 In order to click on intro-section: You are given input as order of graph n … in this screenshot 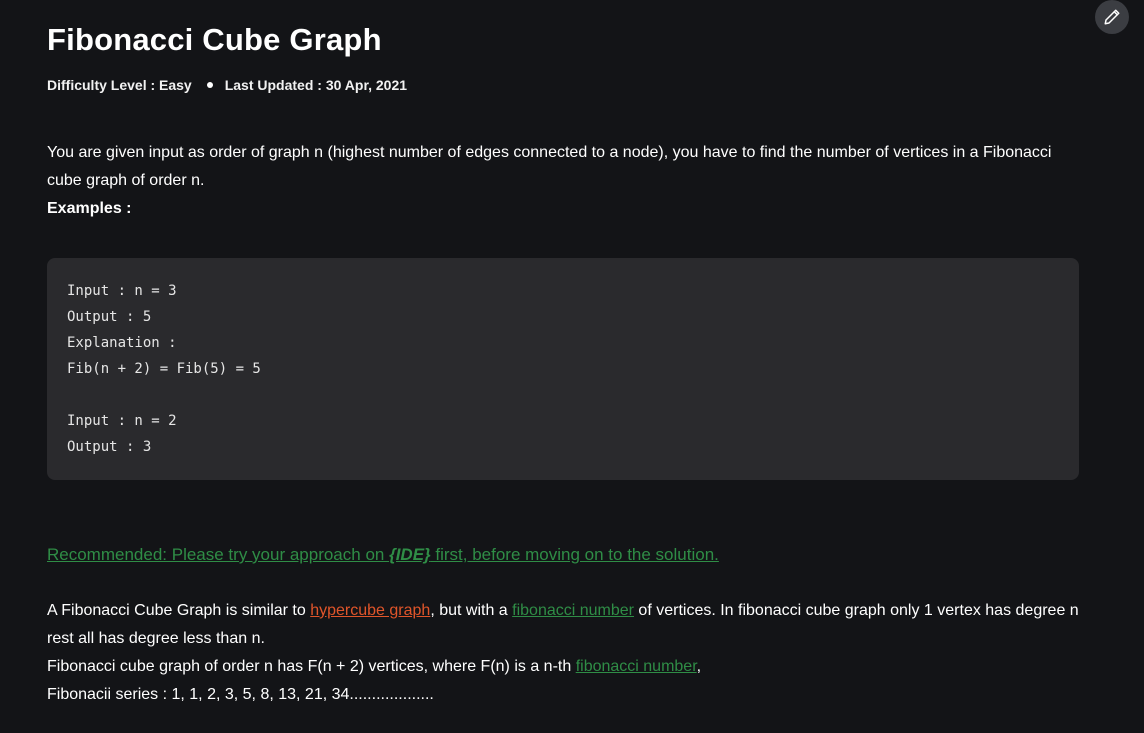, I will do `click(552, 181)`.